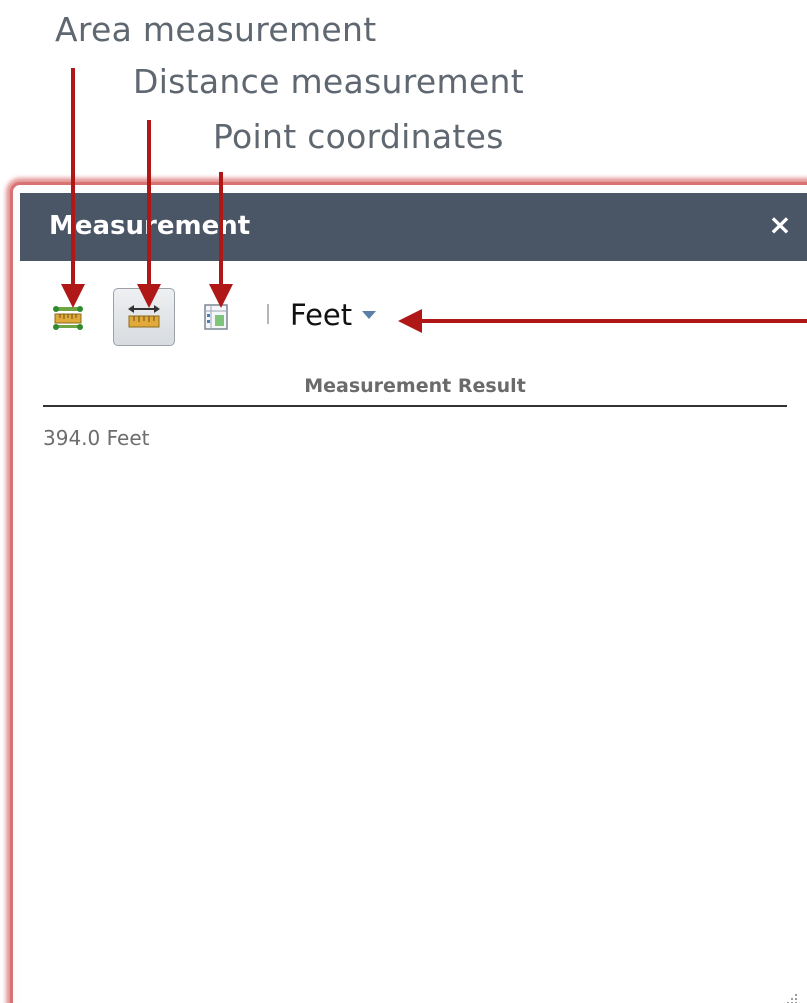  I want to click on point-coordinates-icon, so click(216, 317).